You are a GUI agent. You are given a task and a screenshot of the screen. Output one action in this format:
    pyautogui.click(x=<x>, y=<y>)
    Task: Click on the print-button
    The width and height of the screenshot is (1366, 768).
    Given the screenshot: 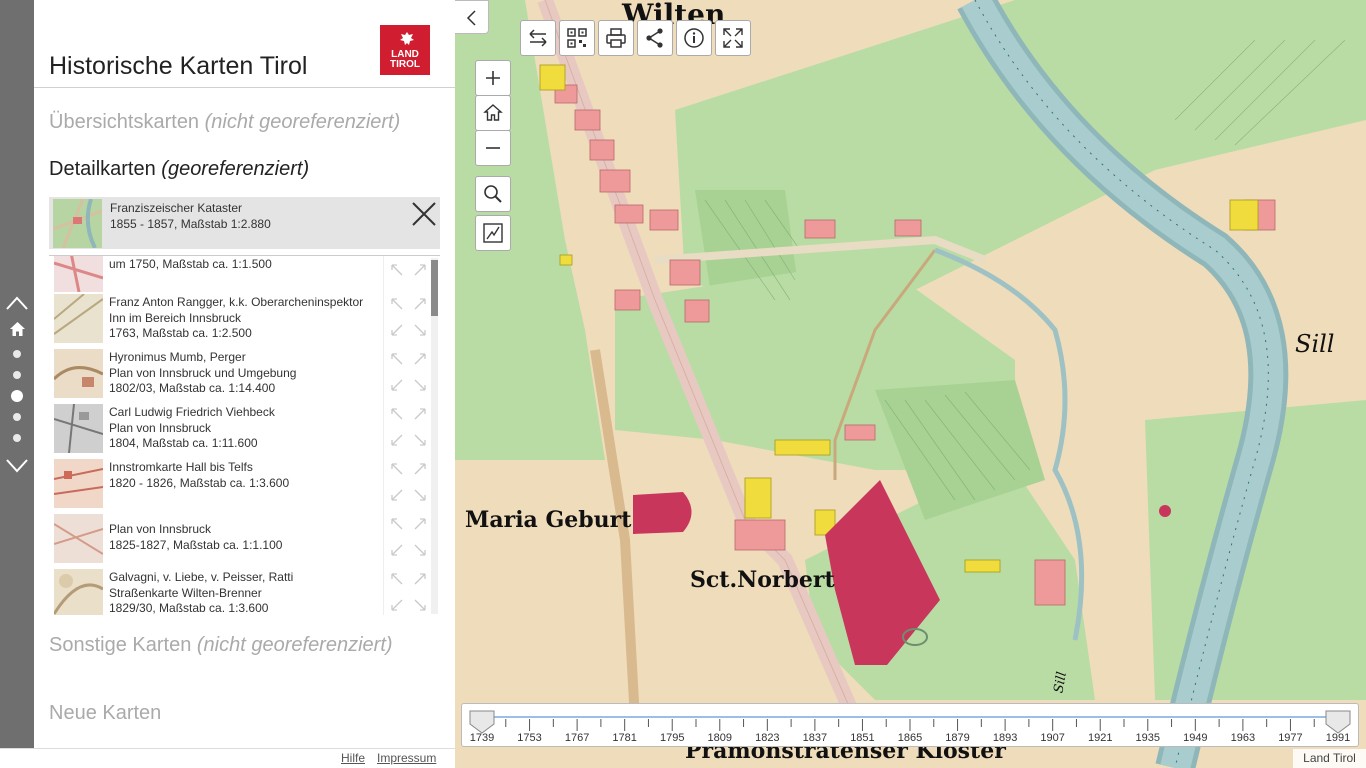 What is the action you would take?
    pyautogui.click(x=616, y=38)
    